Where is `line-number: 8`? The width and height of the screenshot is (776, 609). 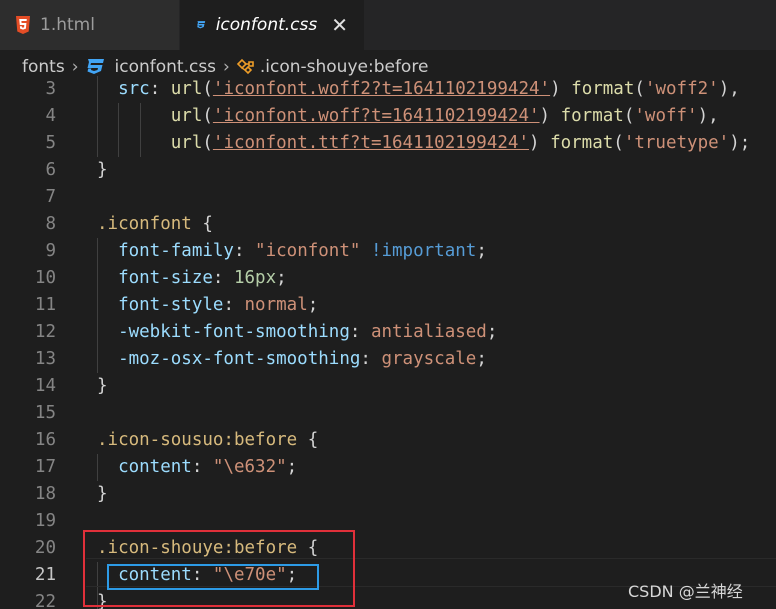
line-number: 8 is located at coordinates (50, 224).